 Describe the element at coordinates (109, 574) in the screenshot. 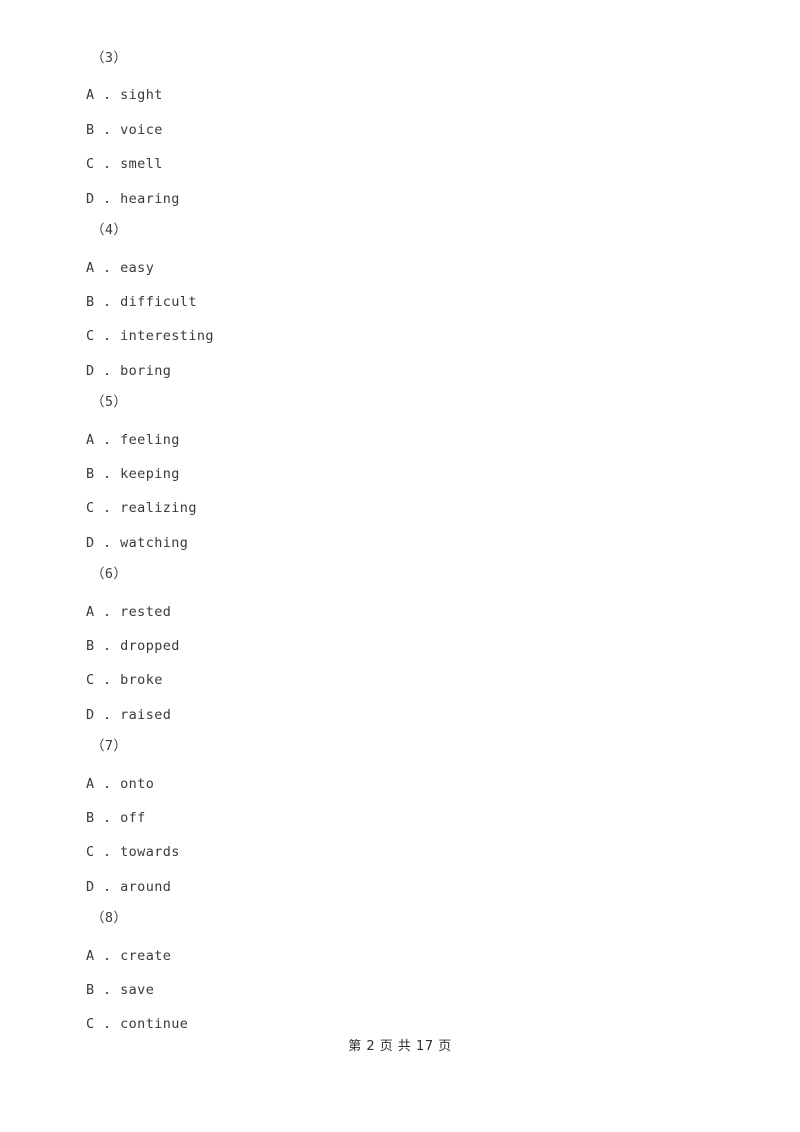

I see `question-number: （6）` at that location.